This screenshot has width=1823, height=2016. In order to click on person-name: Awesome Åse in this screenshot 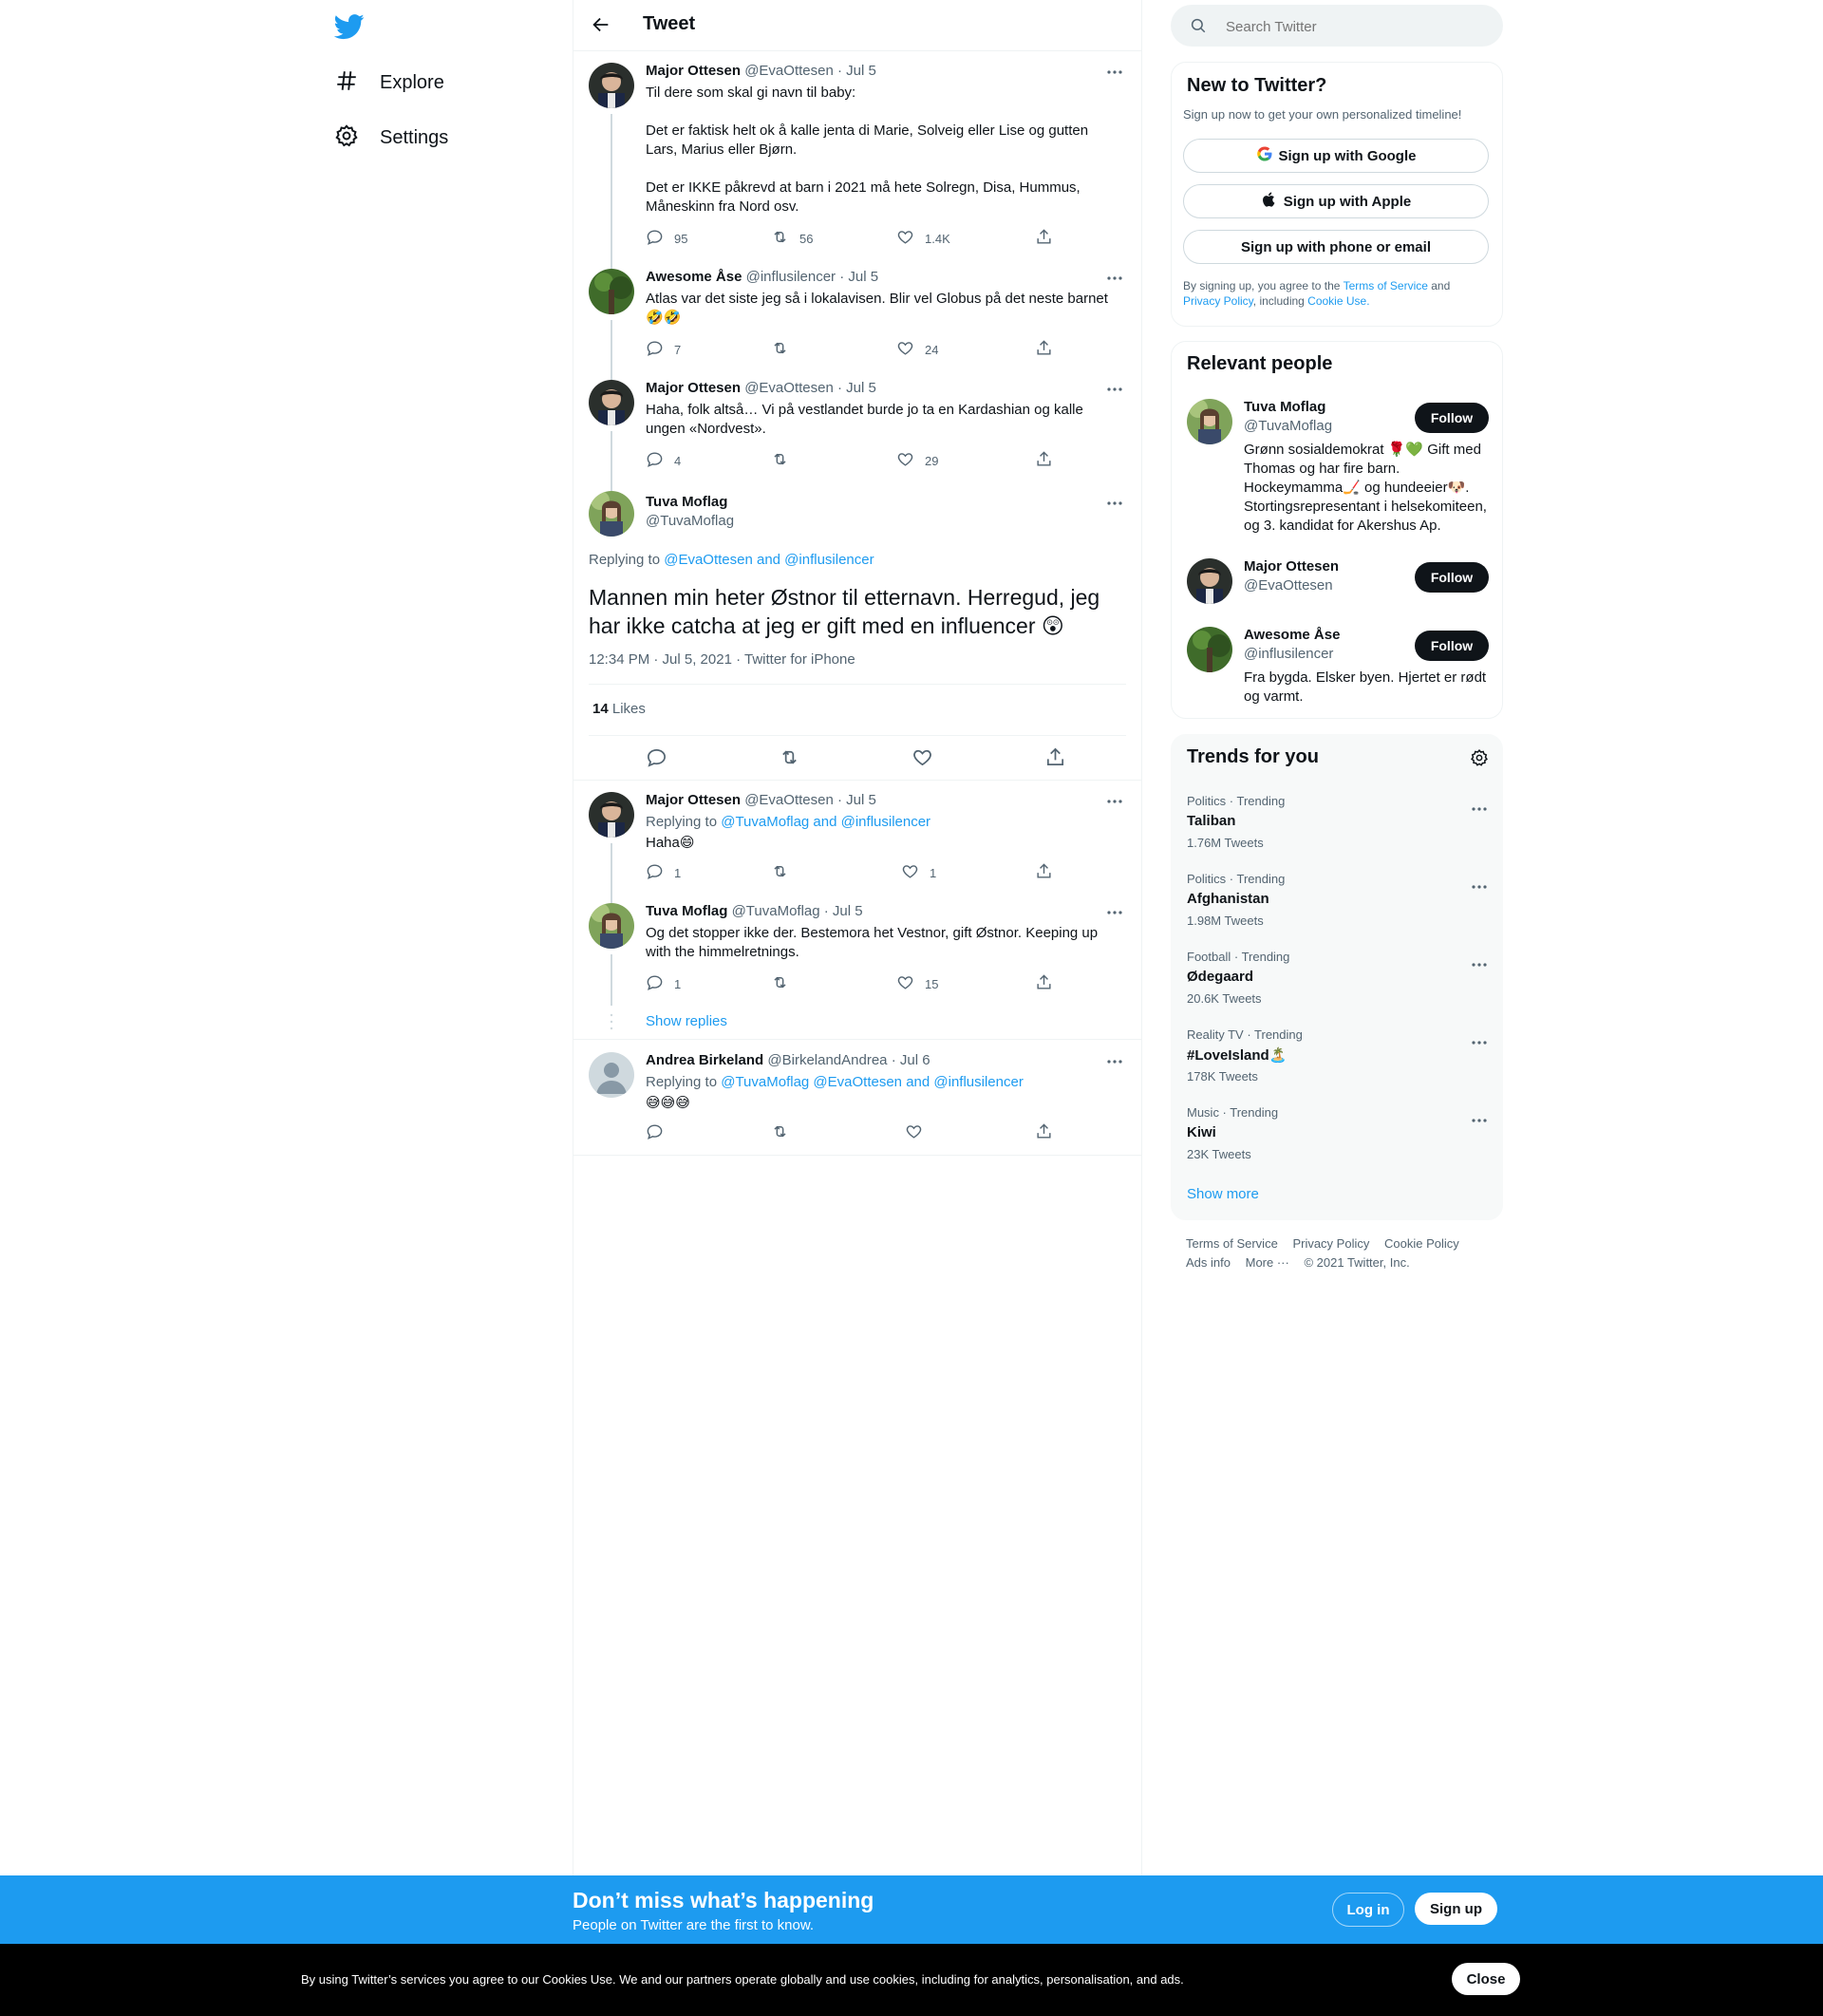, I will do `click(1292, 635)`.